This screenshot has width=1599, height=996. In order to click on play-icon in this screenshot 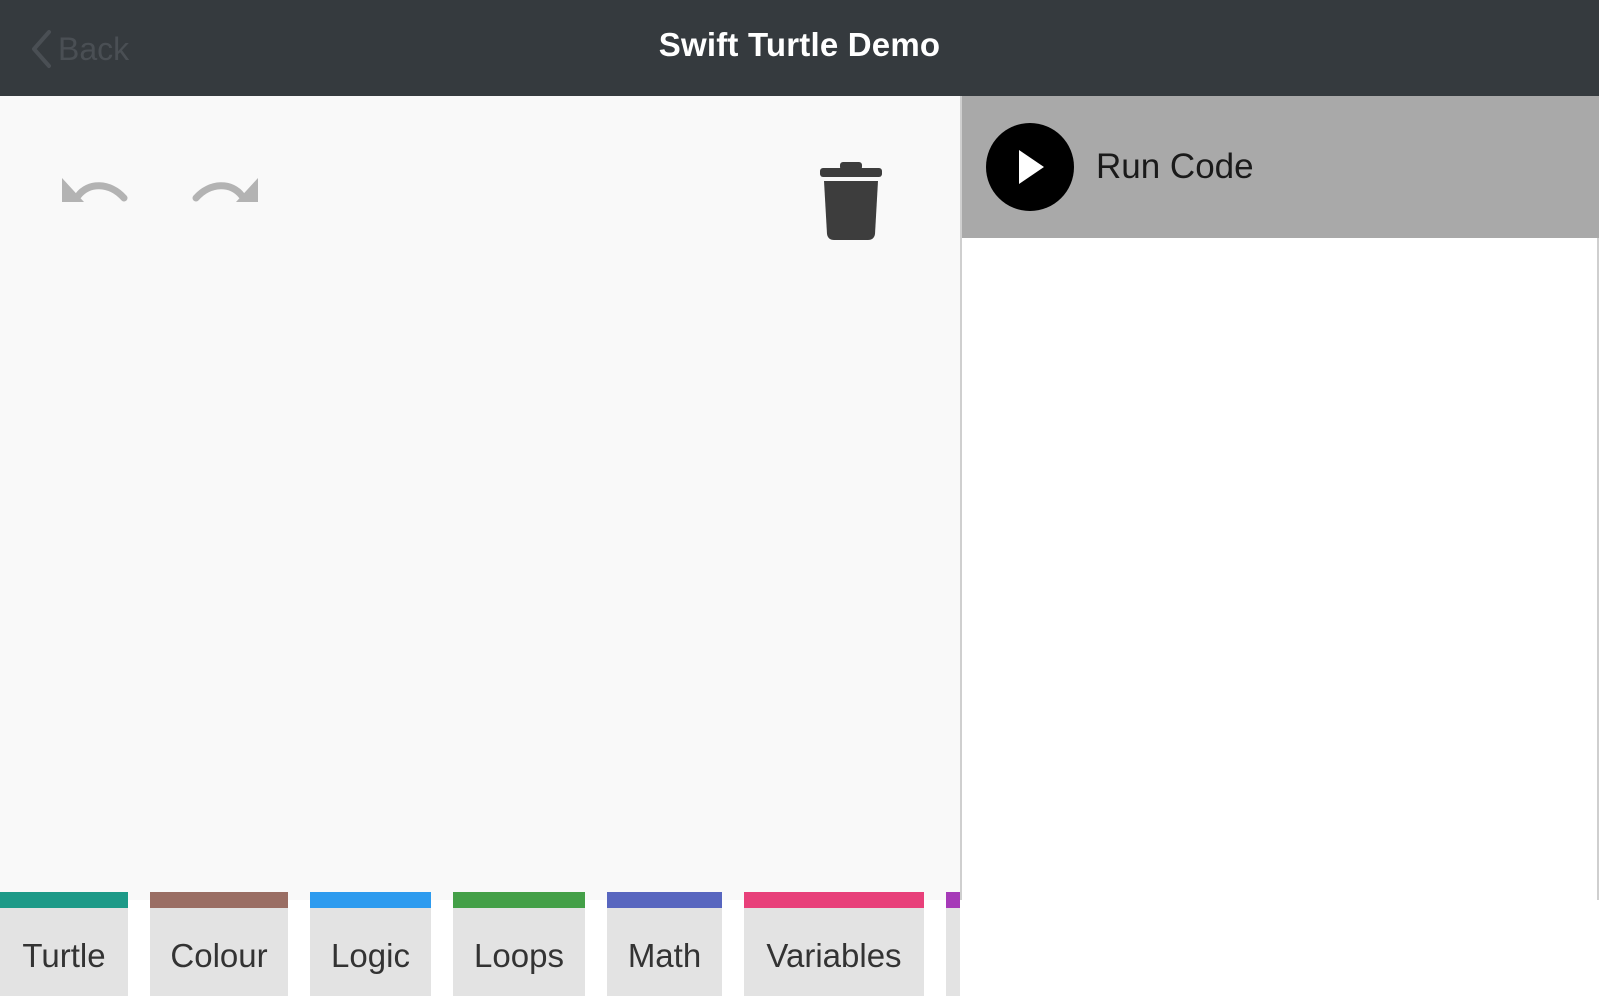, I will do `click(1031, 167)`.